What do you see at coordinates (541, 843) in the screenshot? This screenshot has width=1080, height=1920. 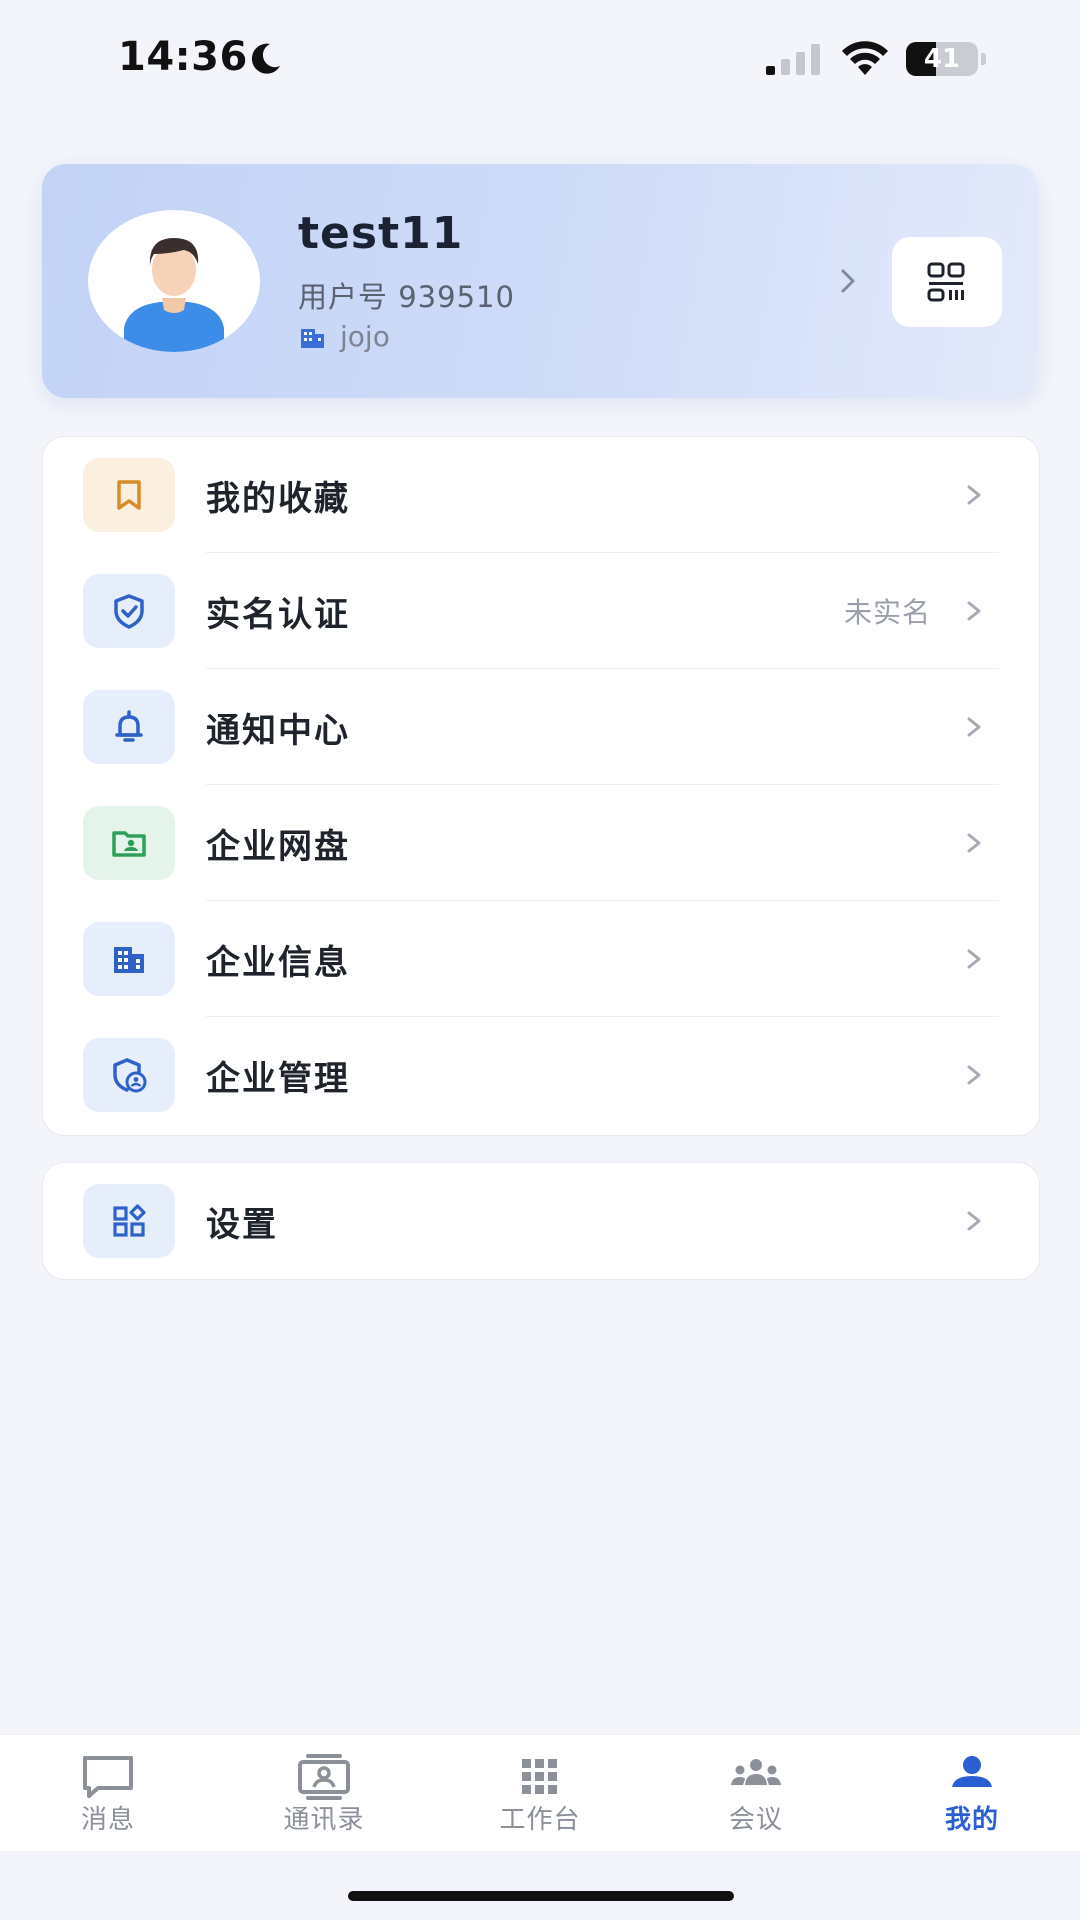 I see `menu-item-enterprise-drive: 企业网盘` at bounding box center [541, 843].